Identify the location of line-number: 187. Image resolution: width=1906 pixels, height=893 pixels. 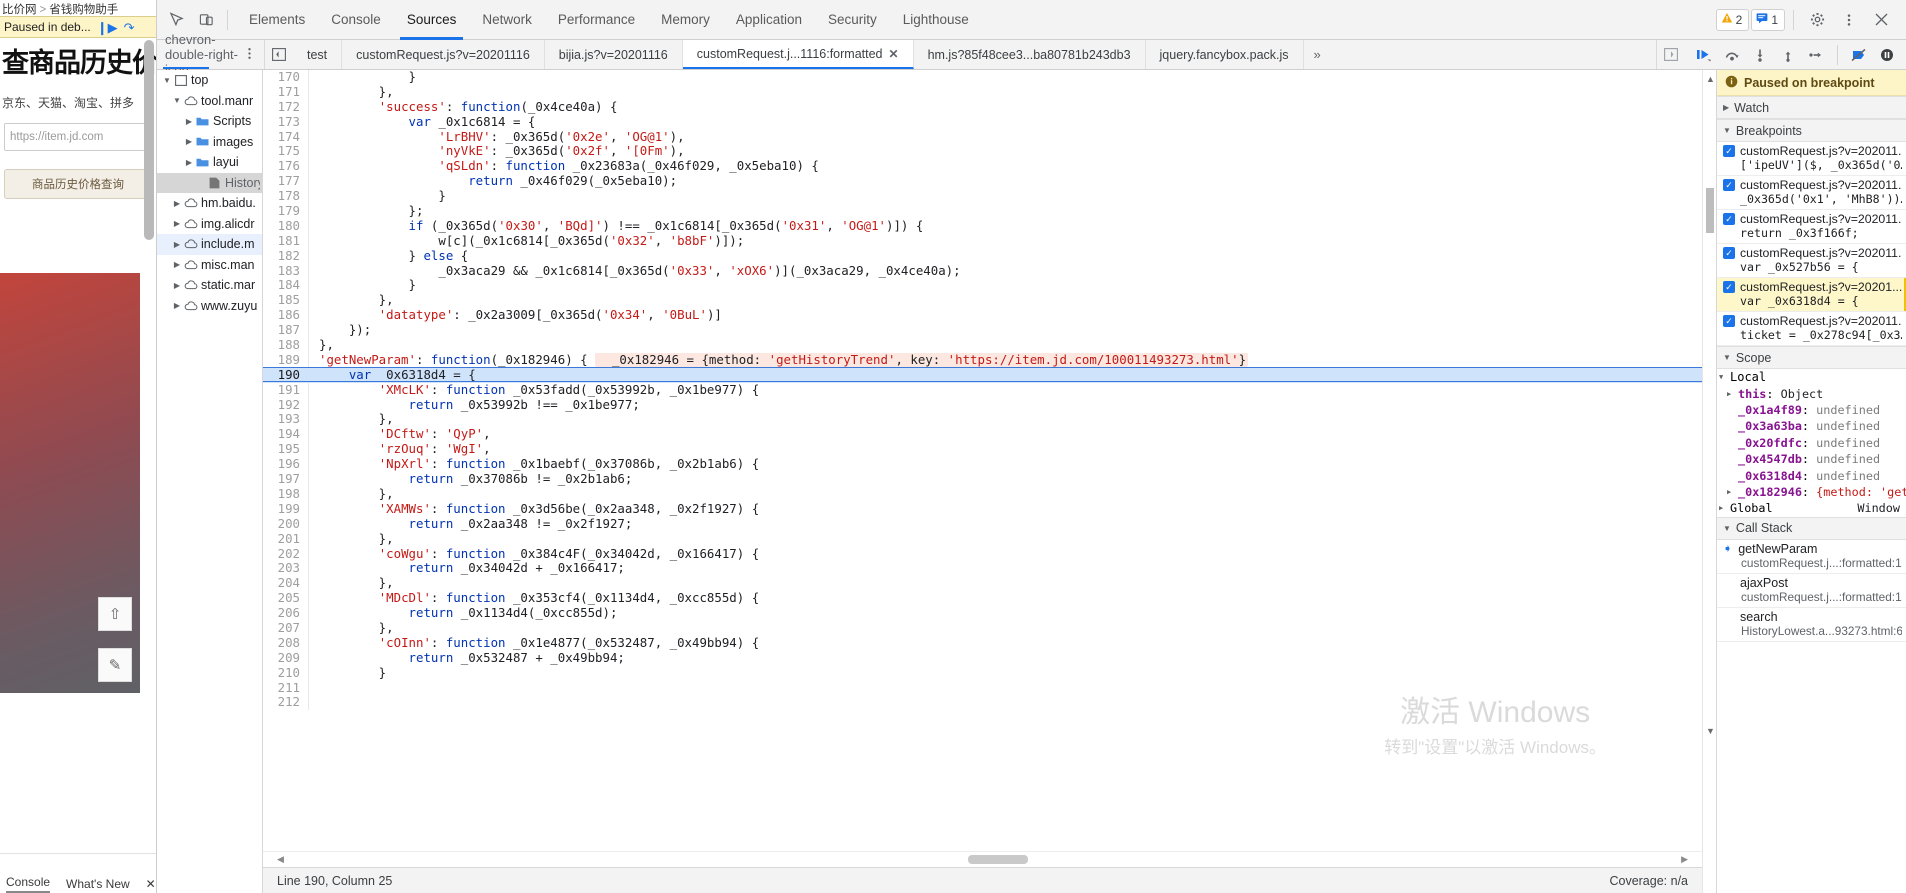
(286, 330).